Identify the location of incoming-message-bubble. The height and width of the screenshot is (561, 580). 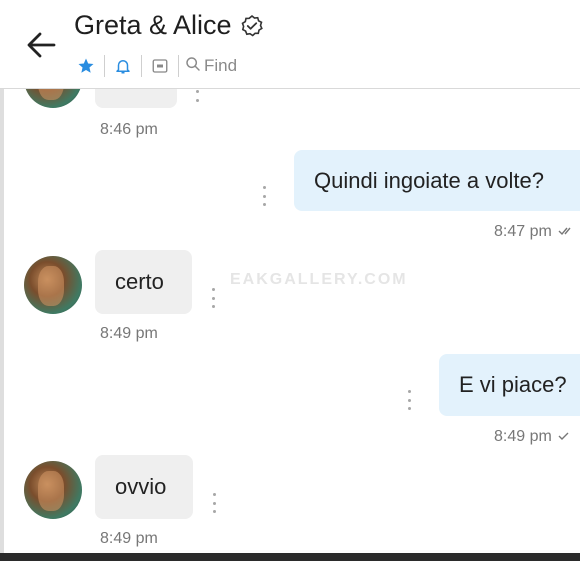
(136, 98).